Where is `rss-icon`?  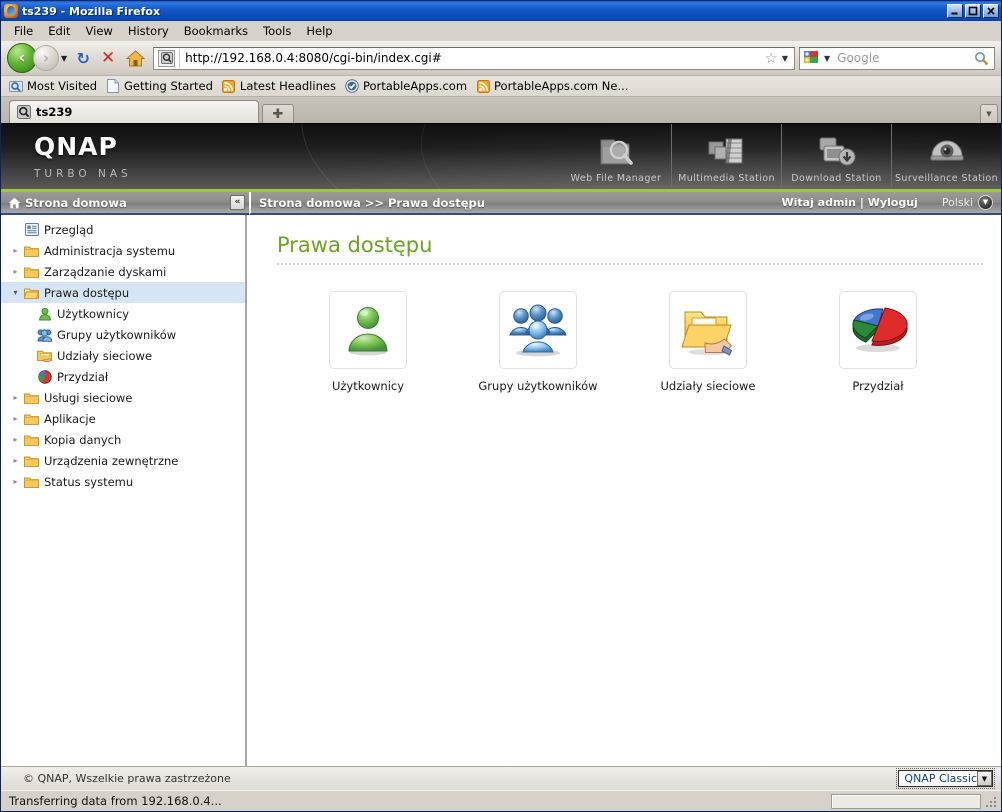
rss-icon is located at coordinates (229, 86).